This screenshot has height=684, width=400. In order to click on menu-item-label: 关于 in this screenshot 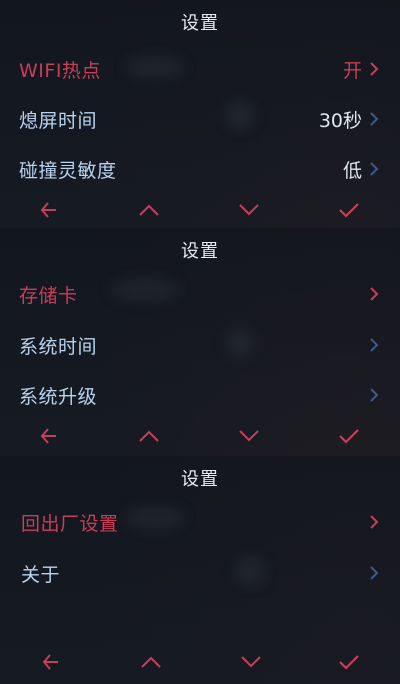, I will do `click(41, 575)`.